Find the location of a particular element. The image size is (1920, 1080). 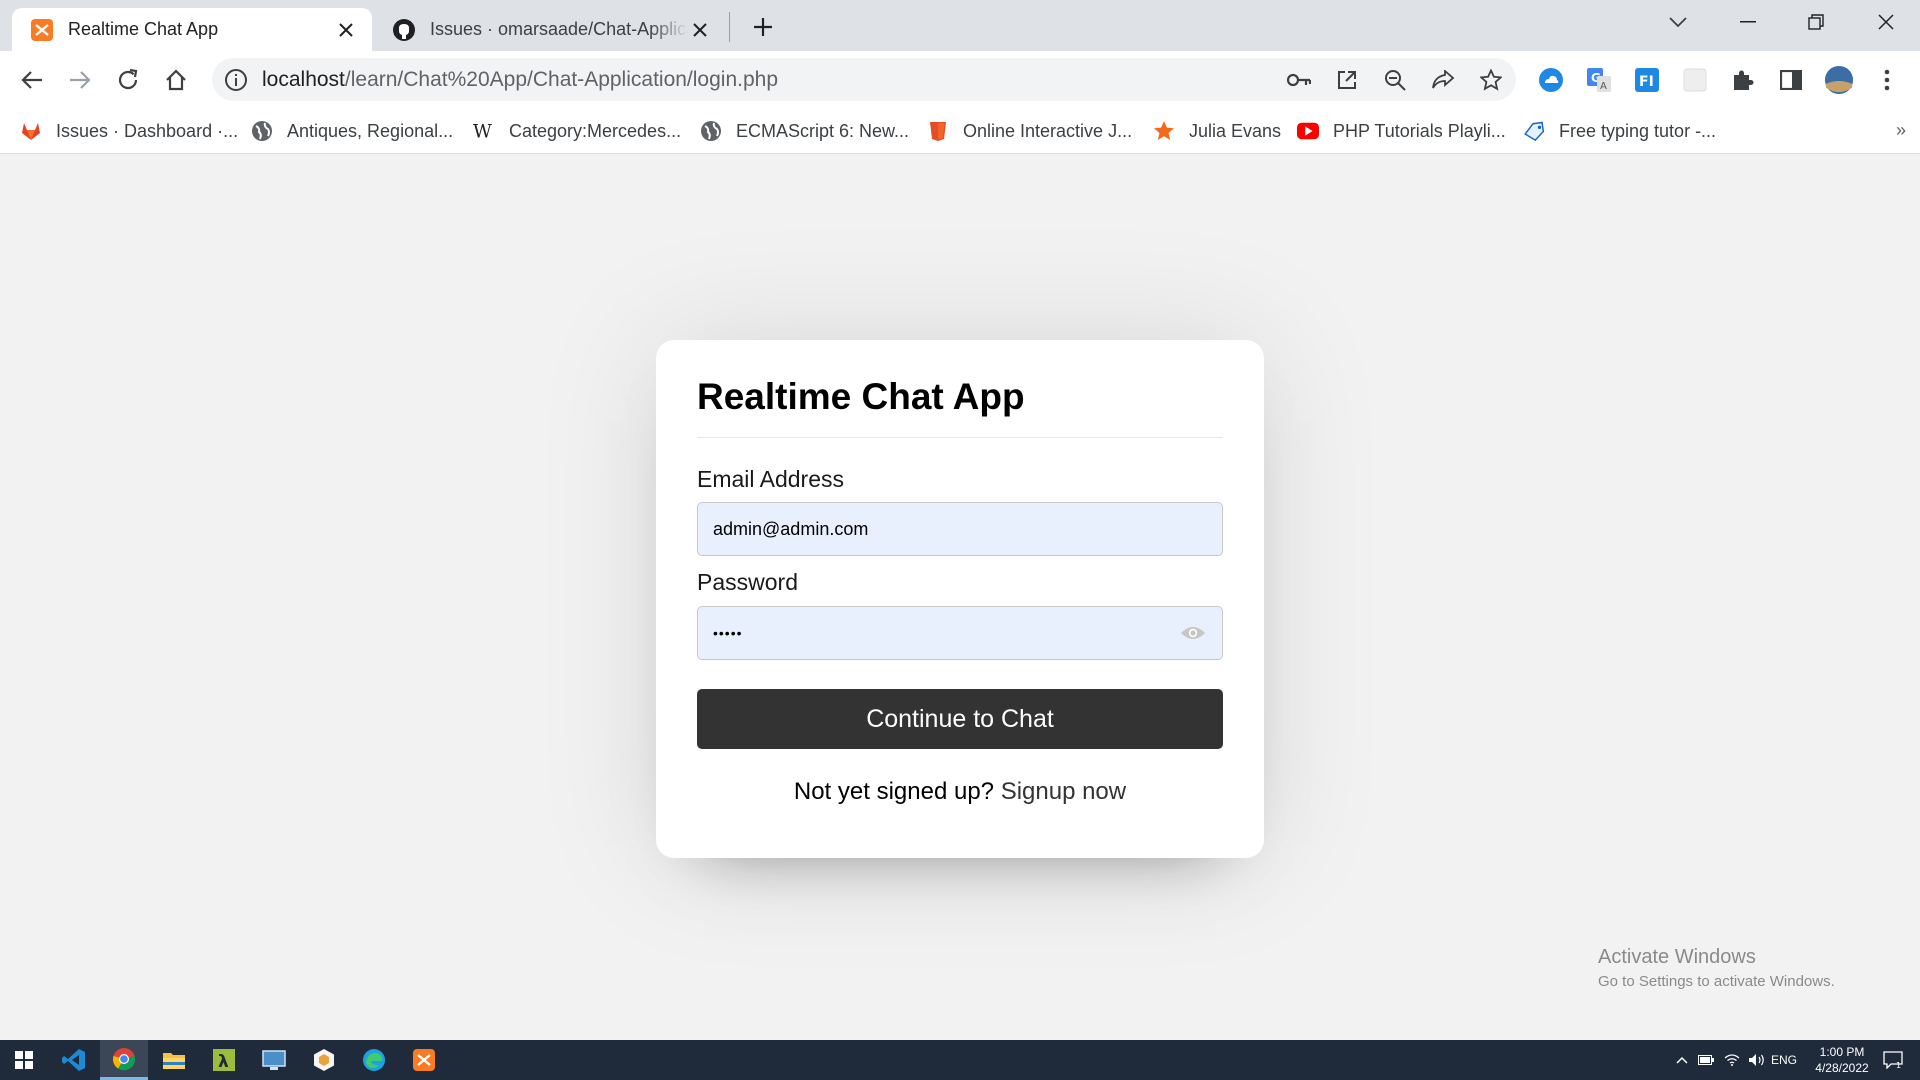

kebab-menu-icon is located at coordinates (1887, 80).